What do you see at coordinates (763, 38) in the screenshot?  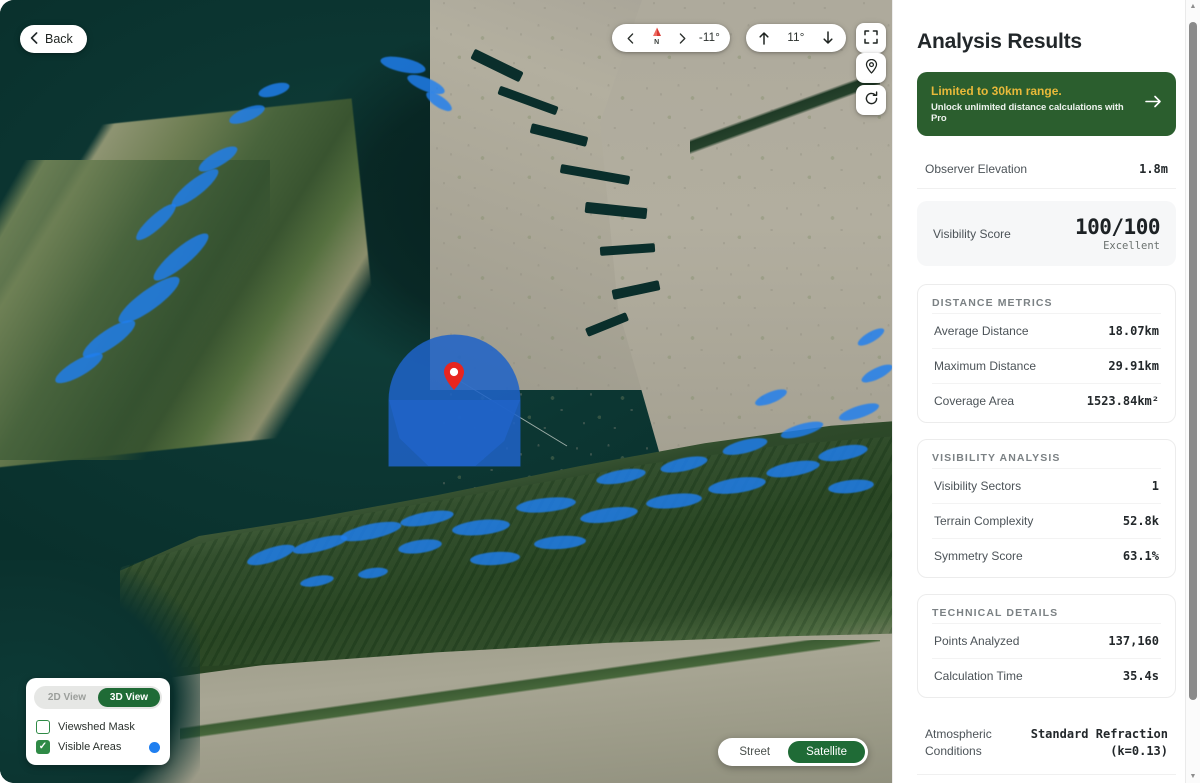 I see `pitch-up-button` at bounding box center [763, 38].